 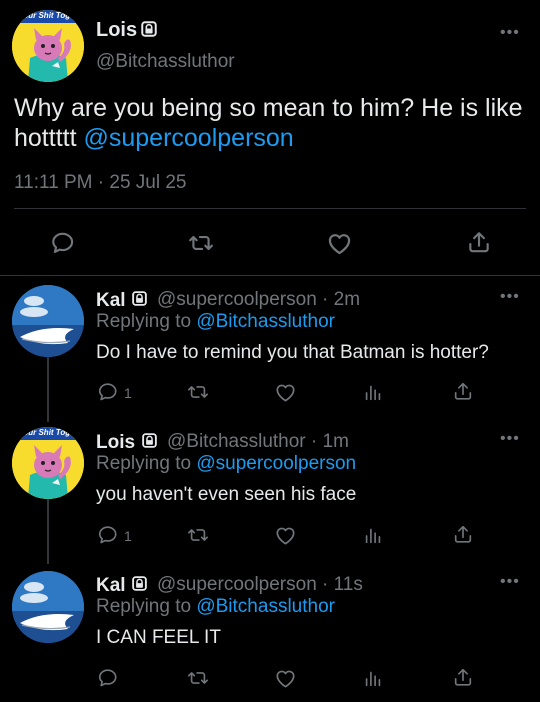 What do you see at coordinates (165, 62) in the screenshot?
I see `main-handle: @Bitchassluthor` at bounding box center [165, 62].